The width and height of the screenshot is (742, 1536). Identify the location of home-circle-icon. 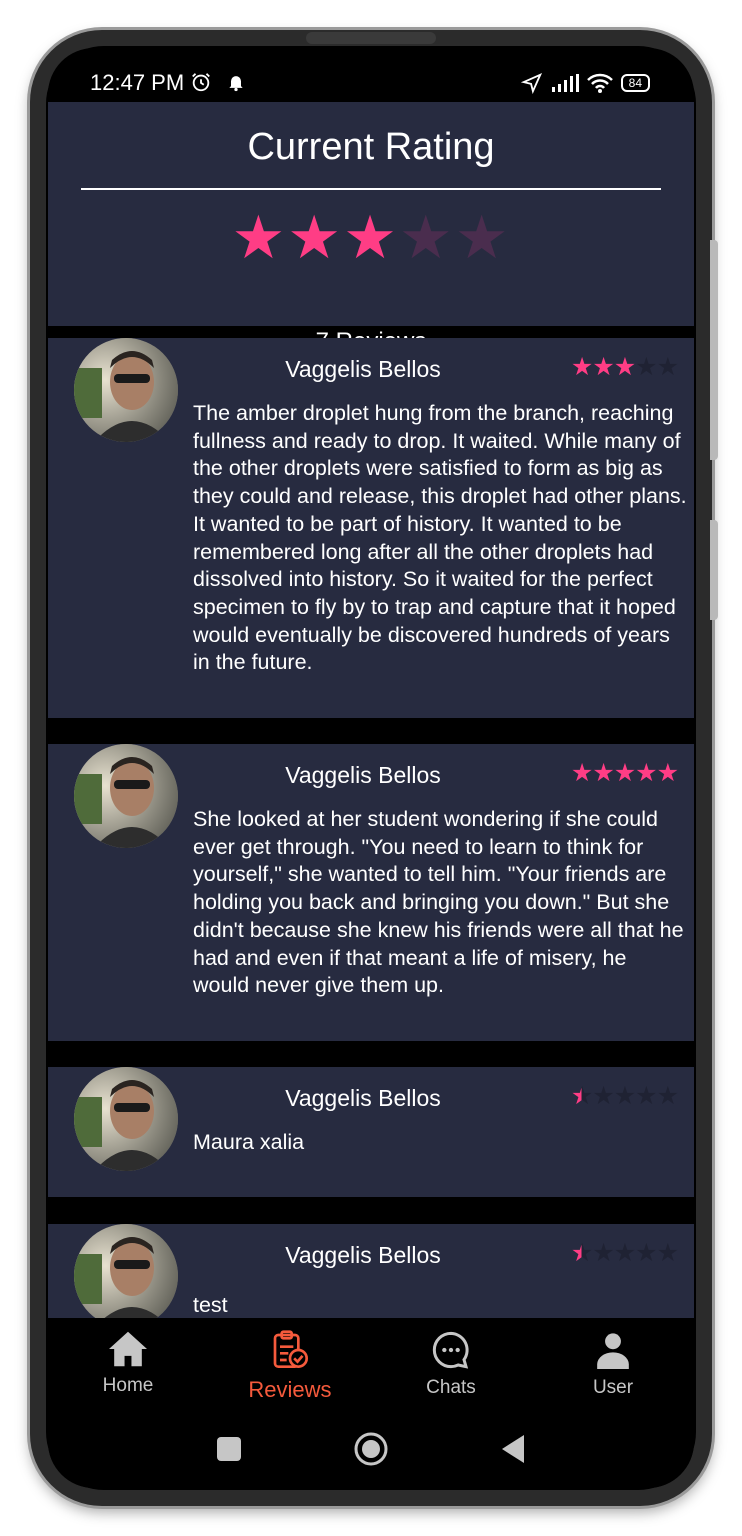
(371, 1449).